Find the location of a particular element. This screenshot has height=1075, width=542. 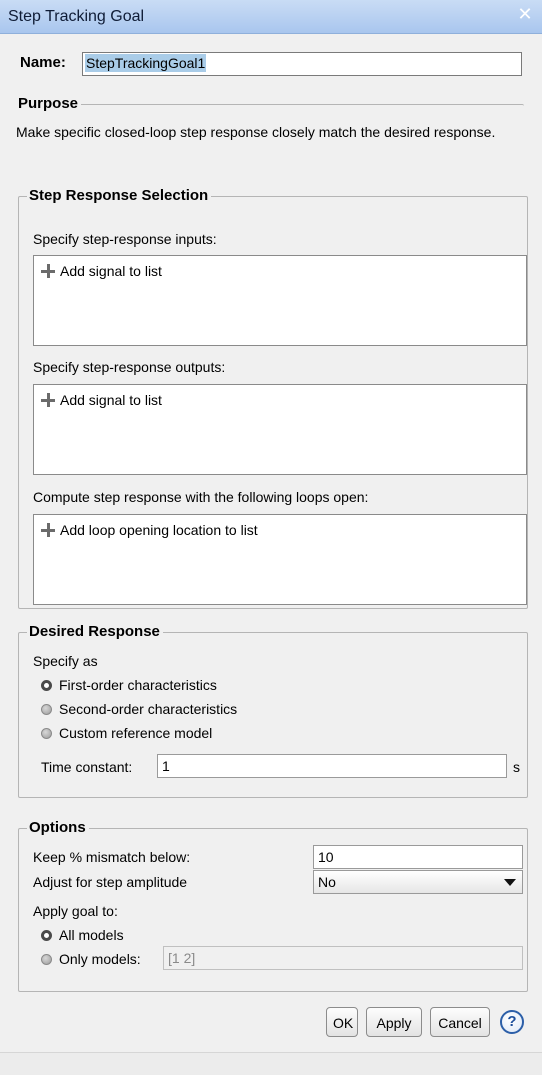

specify-as-label: Specify as is located at coordinates (65, 661).